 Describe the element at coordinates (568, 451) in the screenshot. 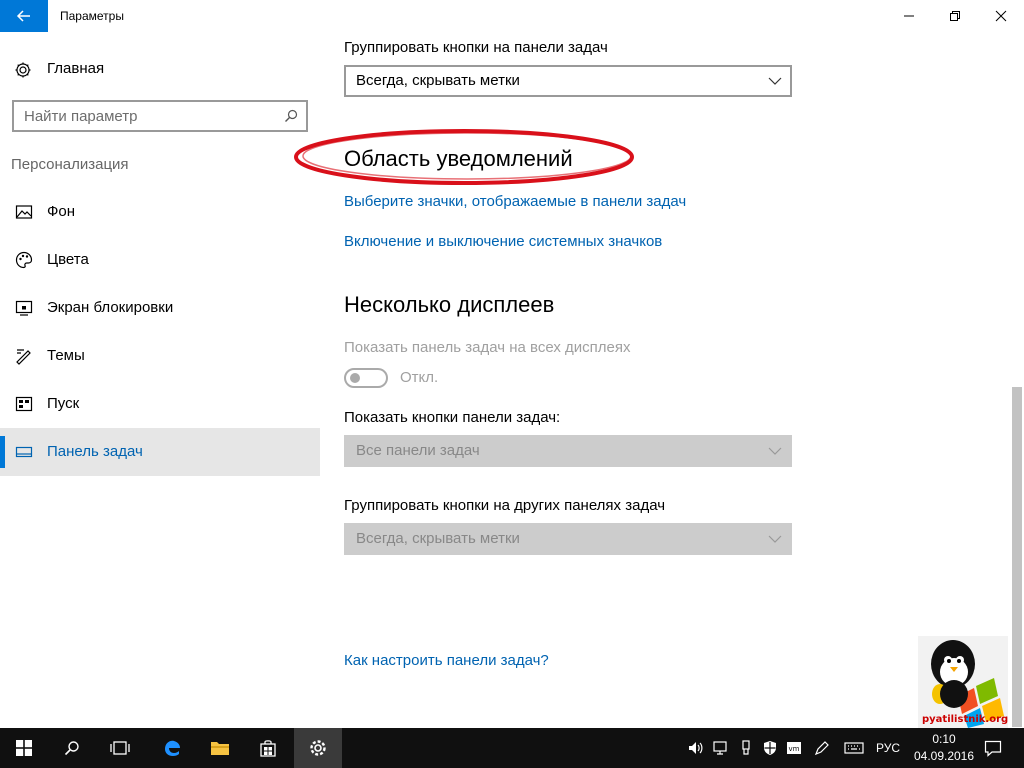

I see `show-buttons-select: Все панели задач` at that location.